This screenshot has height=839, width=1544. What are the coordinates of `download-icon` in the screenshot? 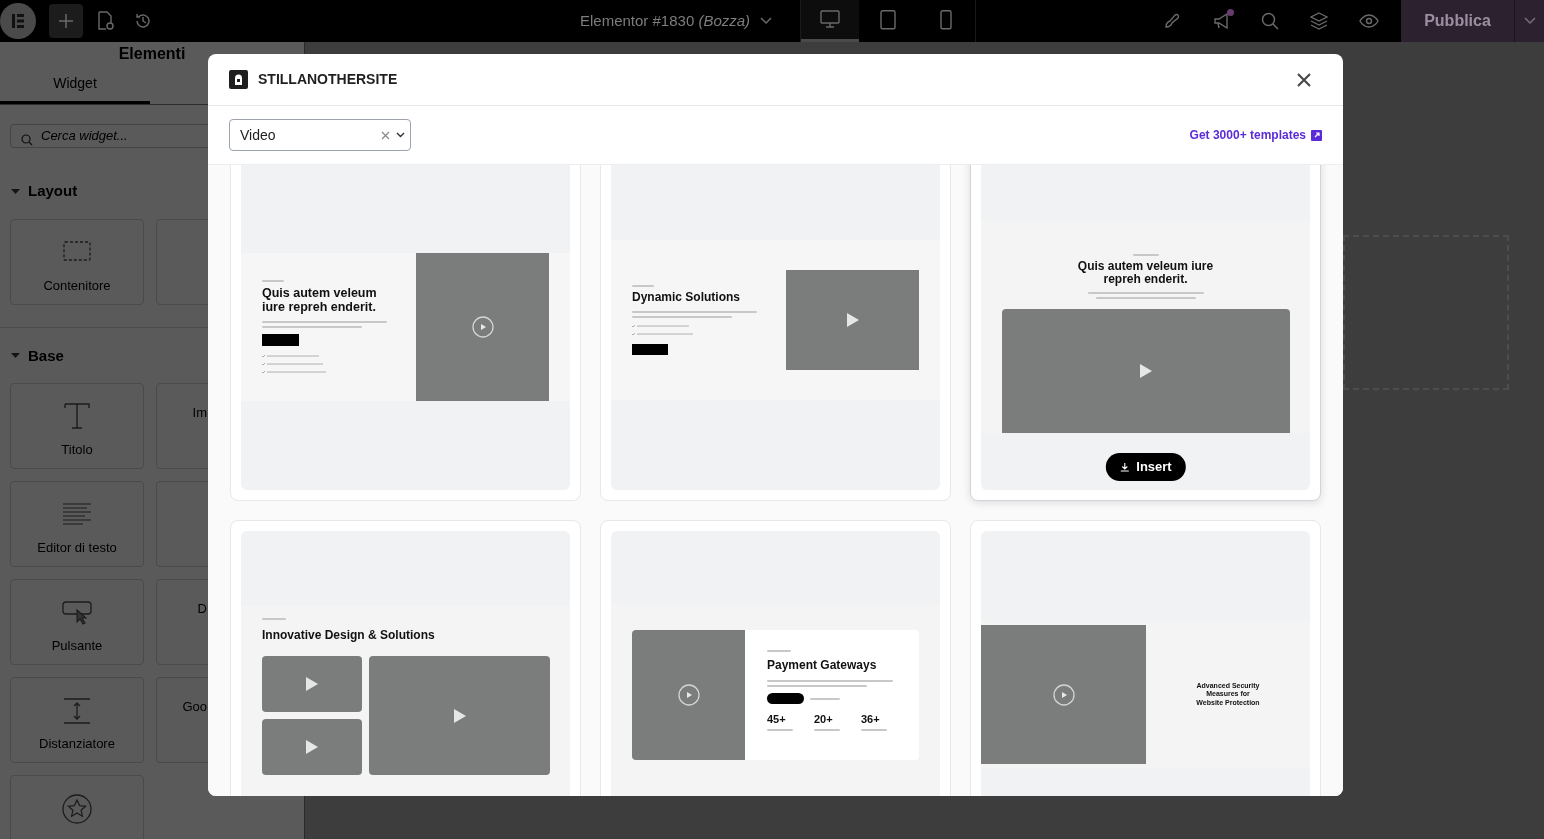 It's located at (1124, 467).